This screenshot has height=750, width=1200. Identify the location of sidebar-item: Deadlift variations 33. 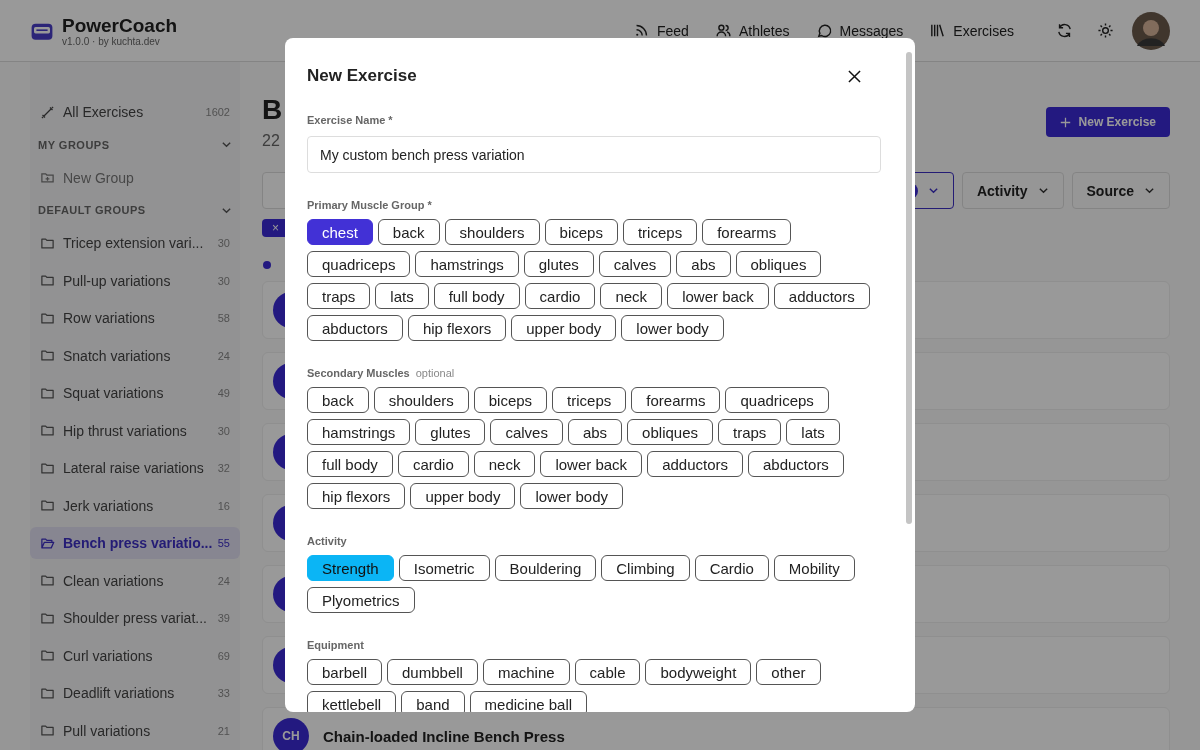
(135, 693).